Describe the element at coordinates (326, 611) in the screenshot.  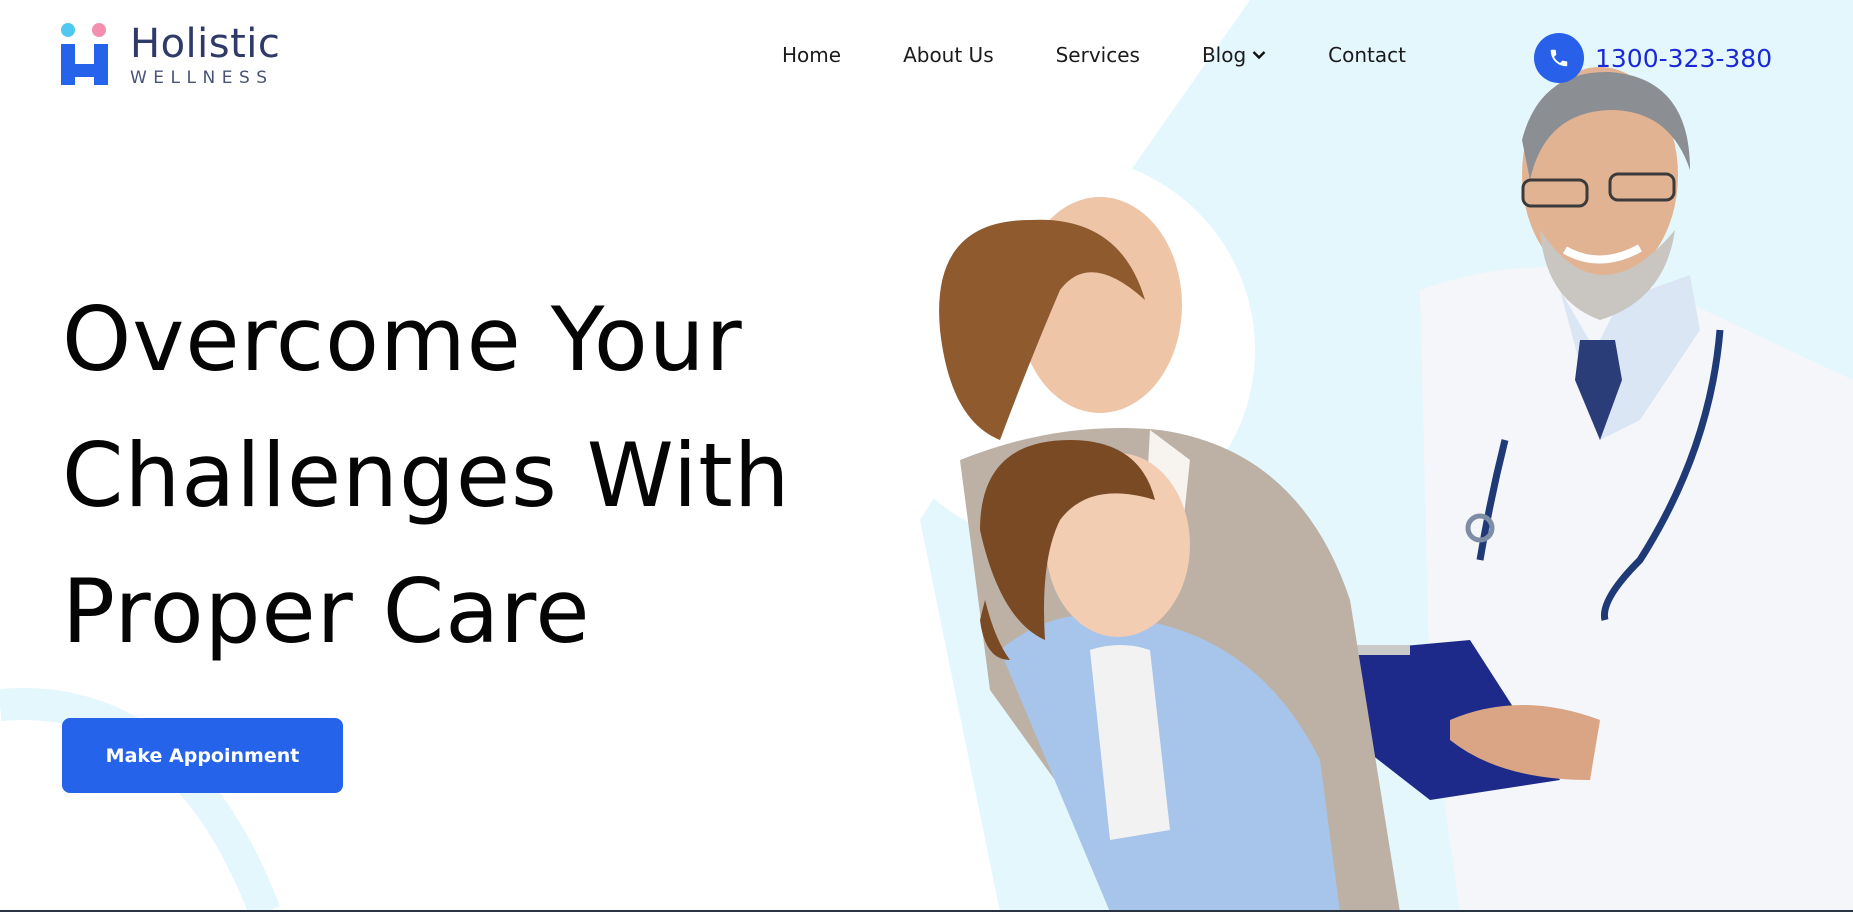
I see `hero-title-line-3: Proper Care` at that location.